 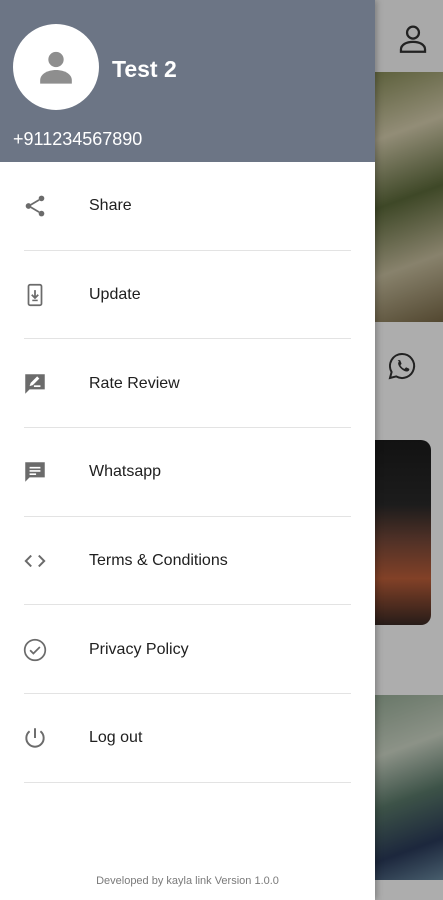 I want to click on menu-item-whatsapp: Whatsapp, so click(x=187, y=472).